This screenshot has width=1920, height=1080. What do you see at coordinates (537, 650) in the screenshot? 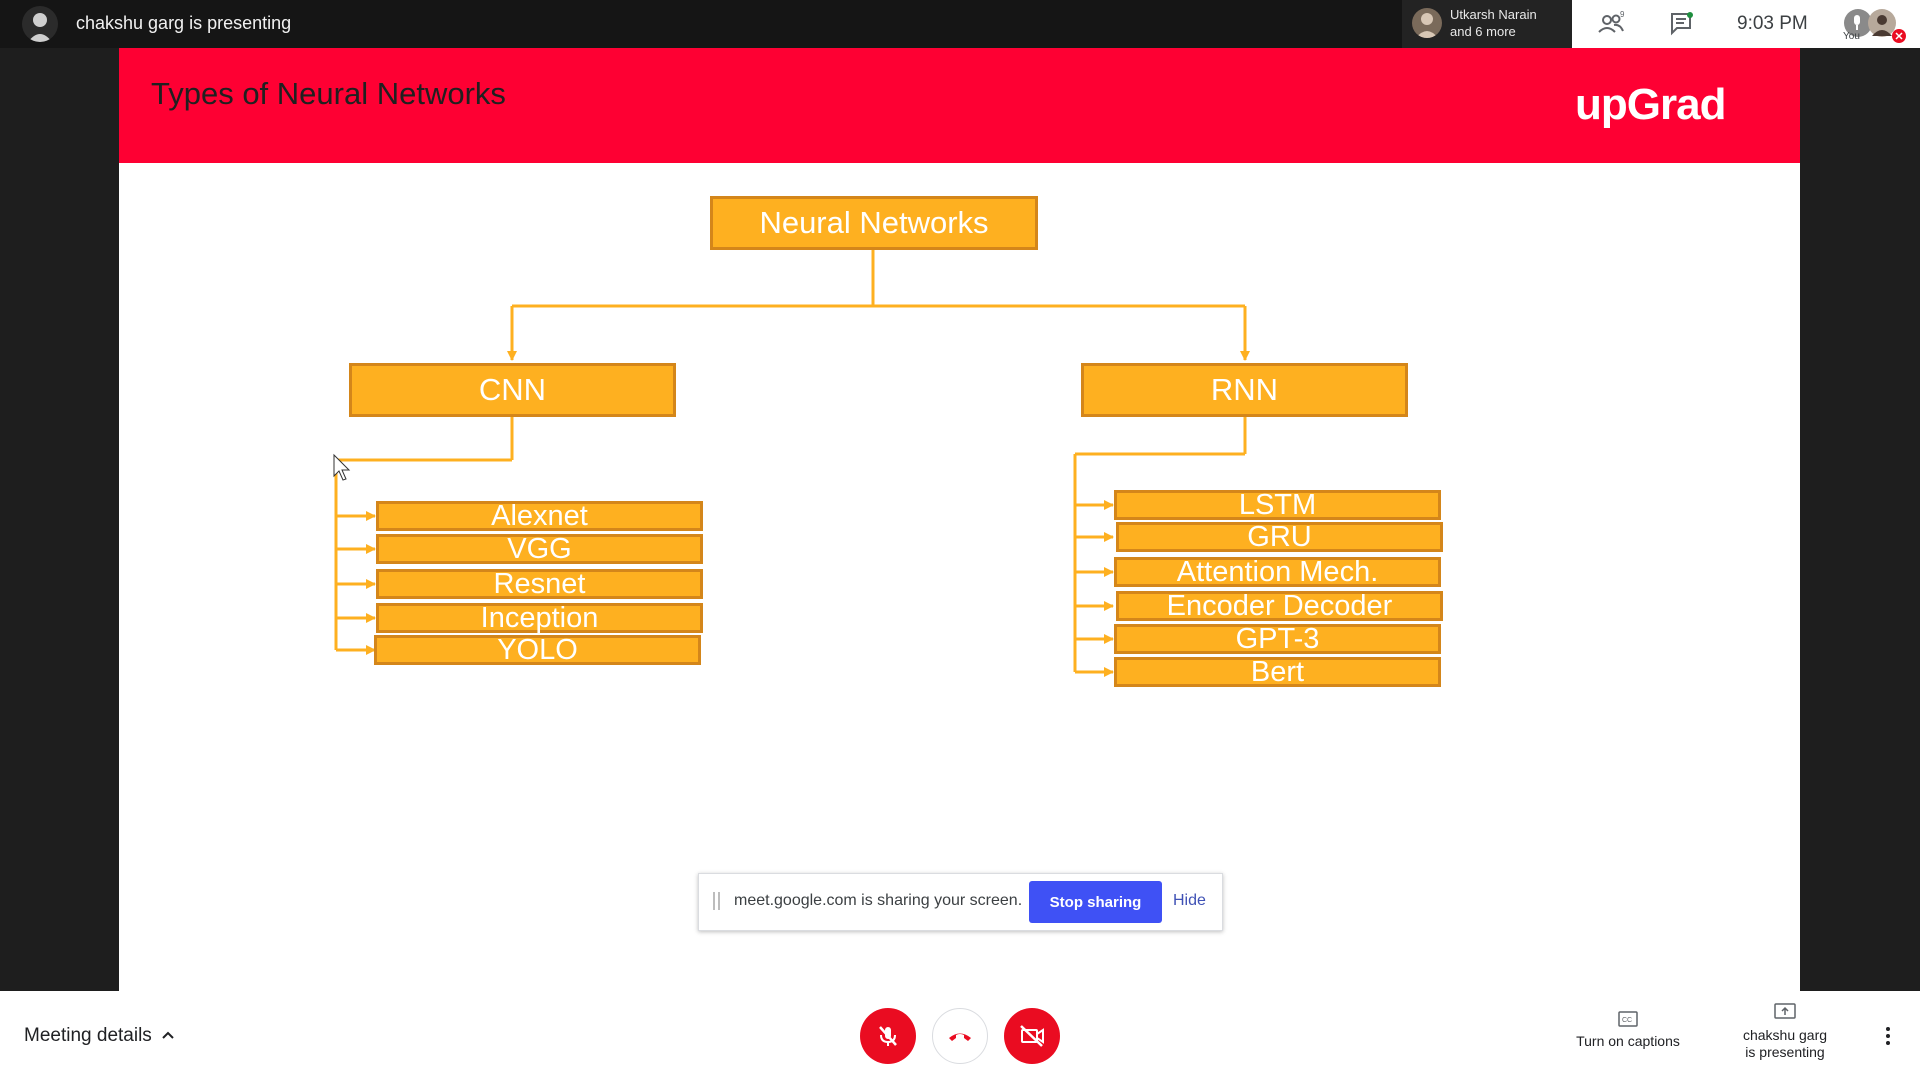
I see `node-yolo: YOLO` at bounding box center [537, 650].